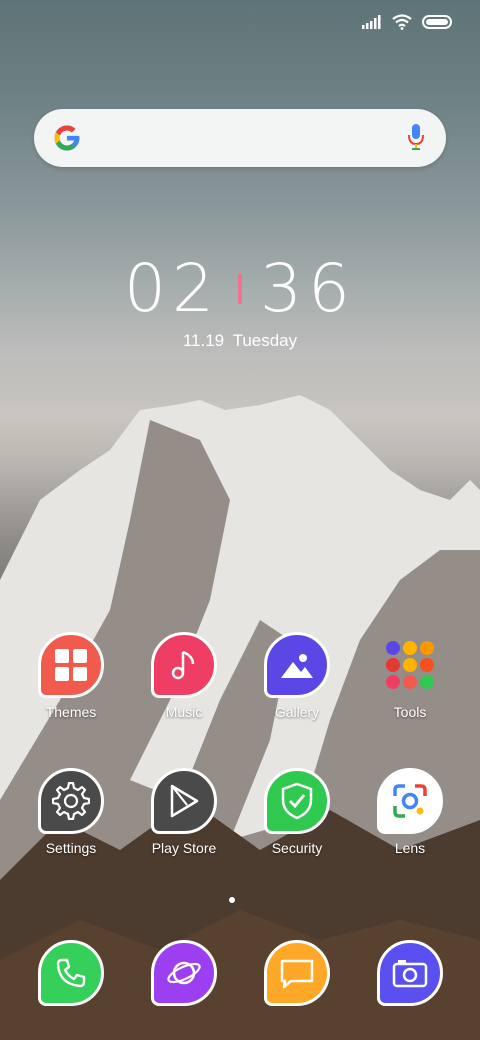 This screenshot has height=1040, width=480. Describe the element at coordinates (240, 975) in the screenshot. I see `dock` at that location.